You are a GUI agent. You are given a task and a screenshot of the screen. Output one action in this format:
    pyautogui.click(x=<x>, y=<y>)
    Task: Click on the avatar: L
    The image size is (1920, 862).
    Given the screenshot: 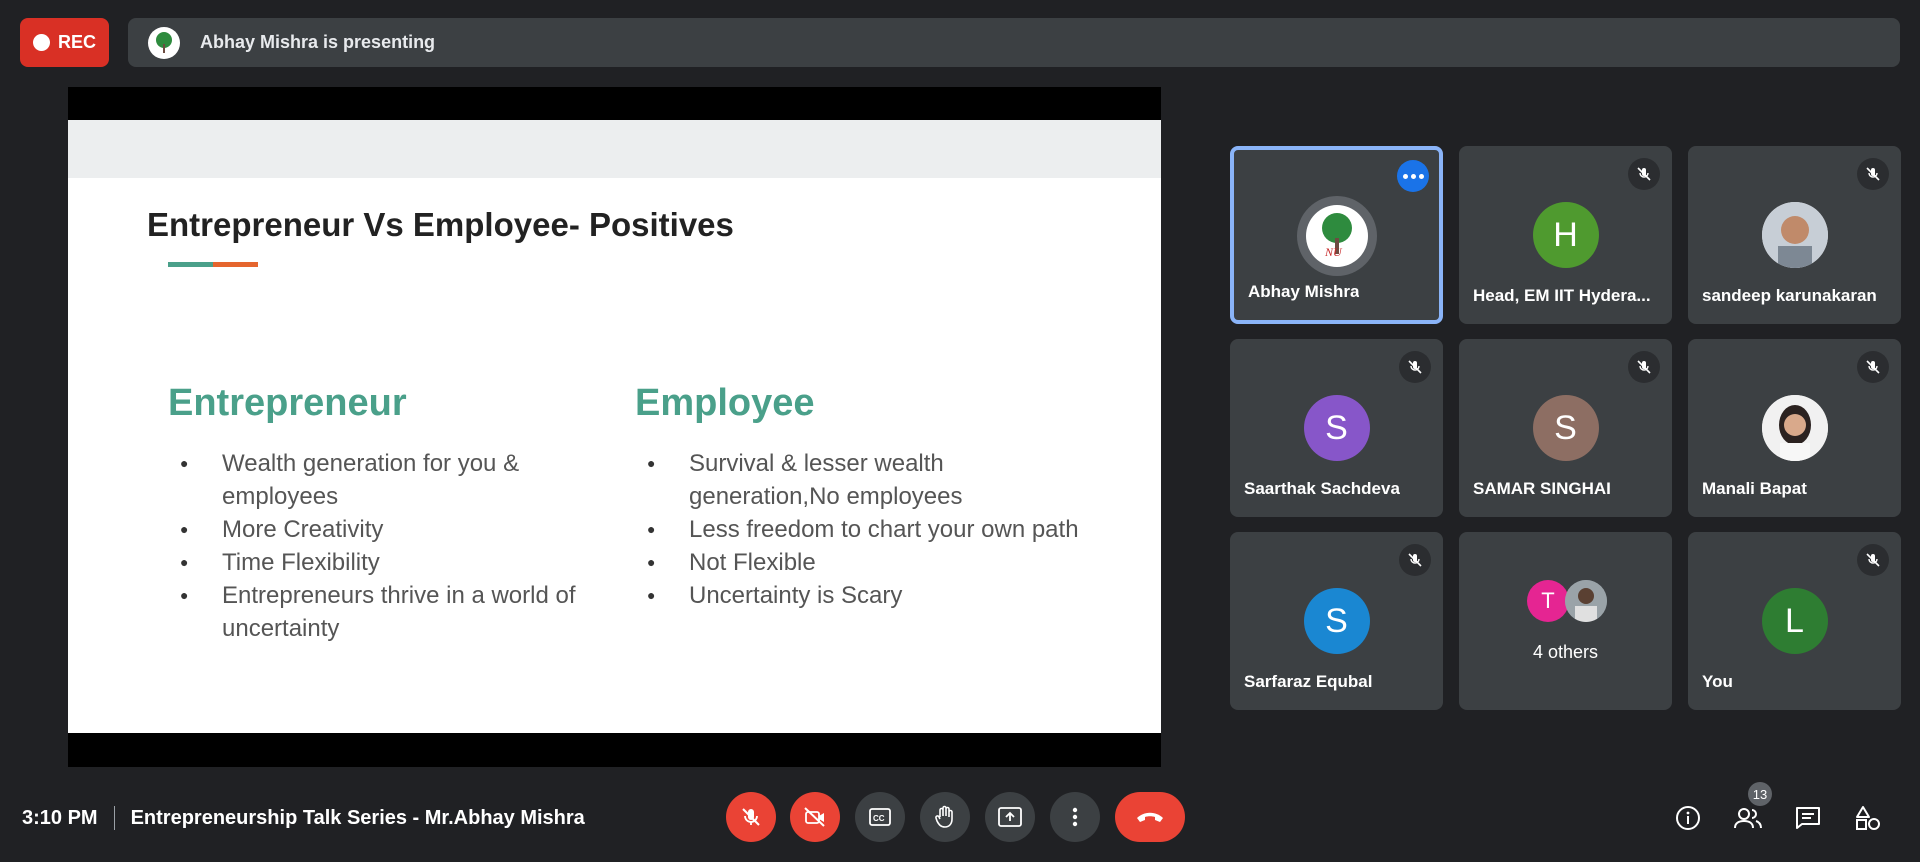 What is the action you would take?
    pyautogui.click(x=1794, y=621)
    